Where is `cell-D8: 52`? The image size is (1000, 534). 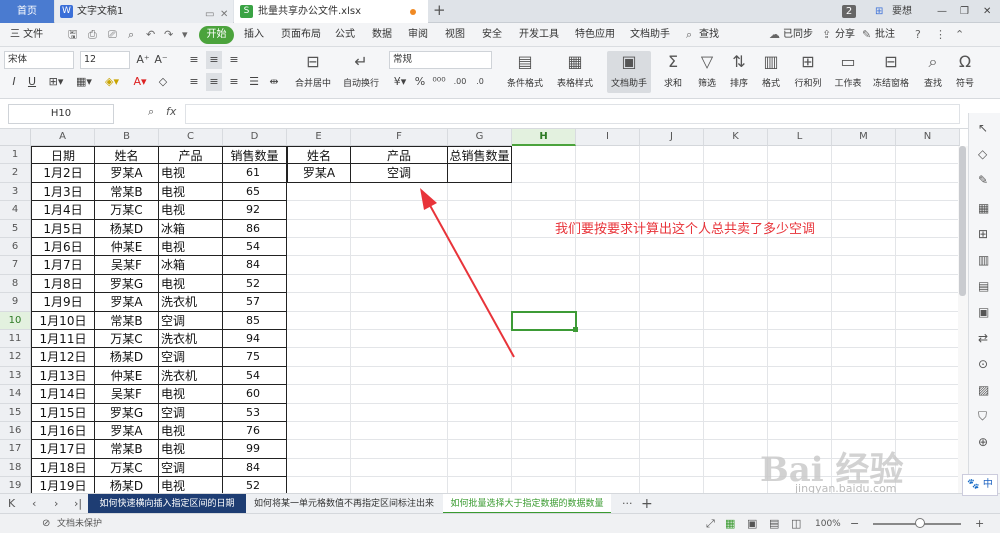 cell-D8: 52 is located at coordinates (255, 284).